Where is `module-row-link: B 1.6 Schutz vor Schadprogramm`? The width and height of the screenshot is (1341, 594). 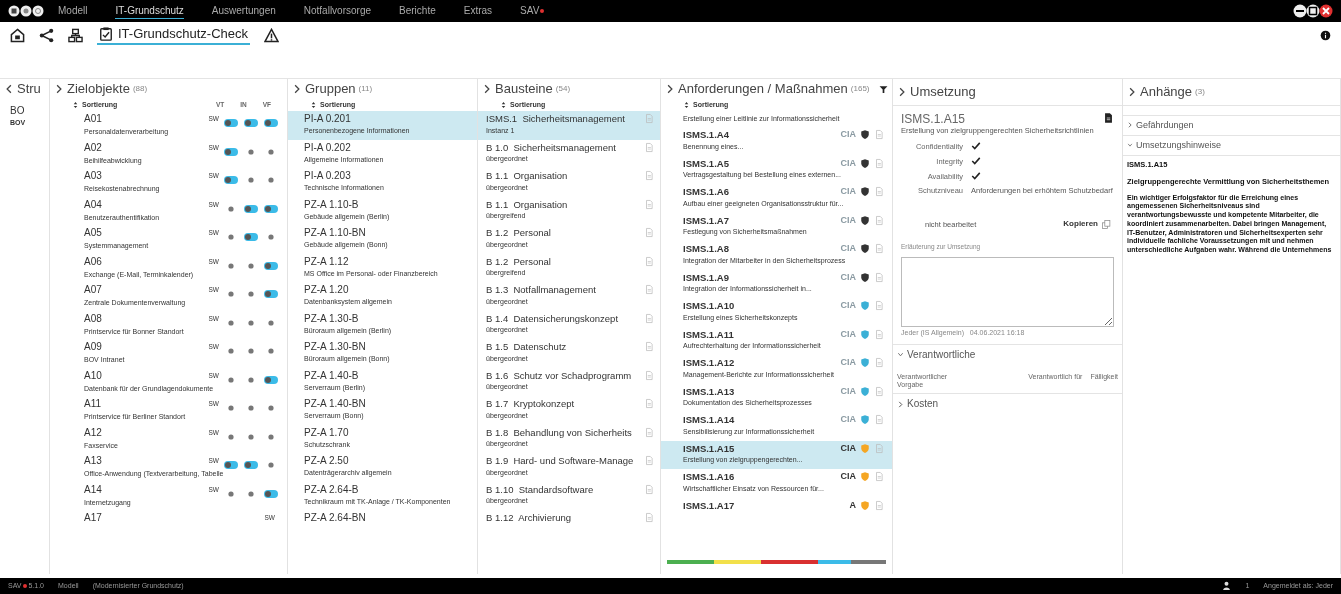 module-row-link: B 1.6 Schutz vor Schadprogramm is located at coordinates (559, 375).